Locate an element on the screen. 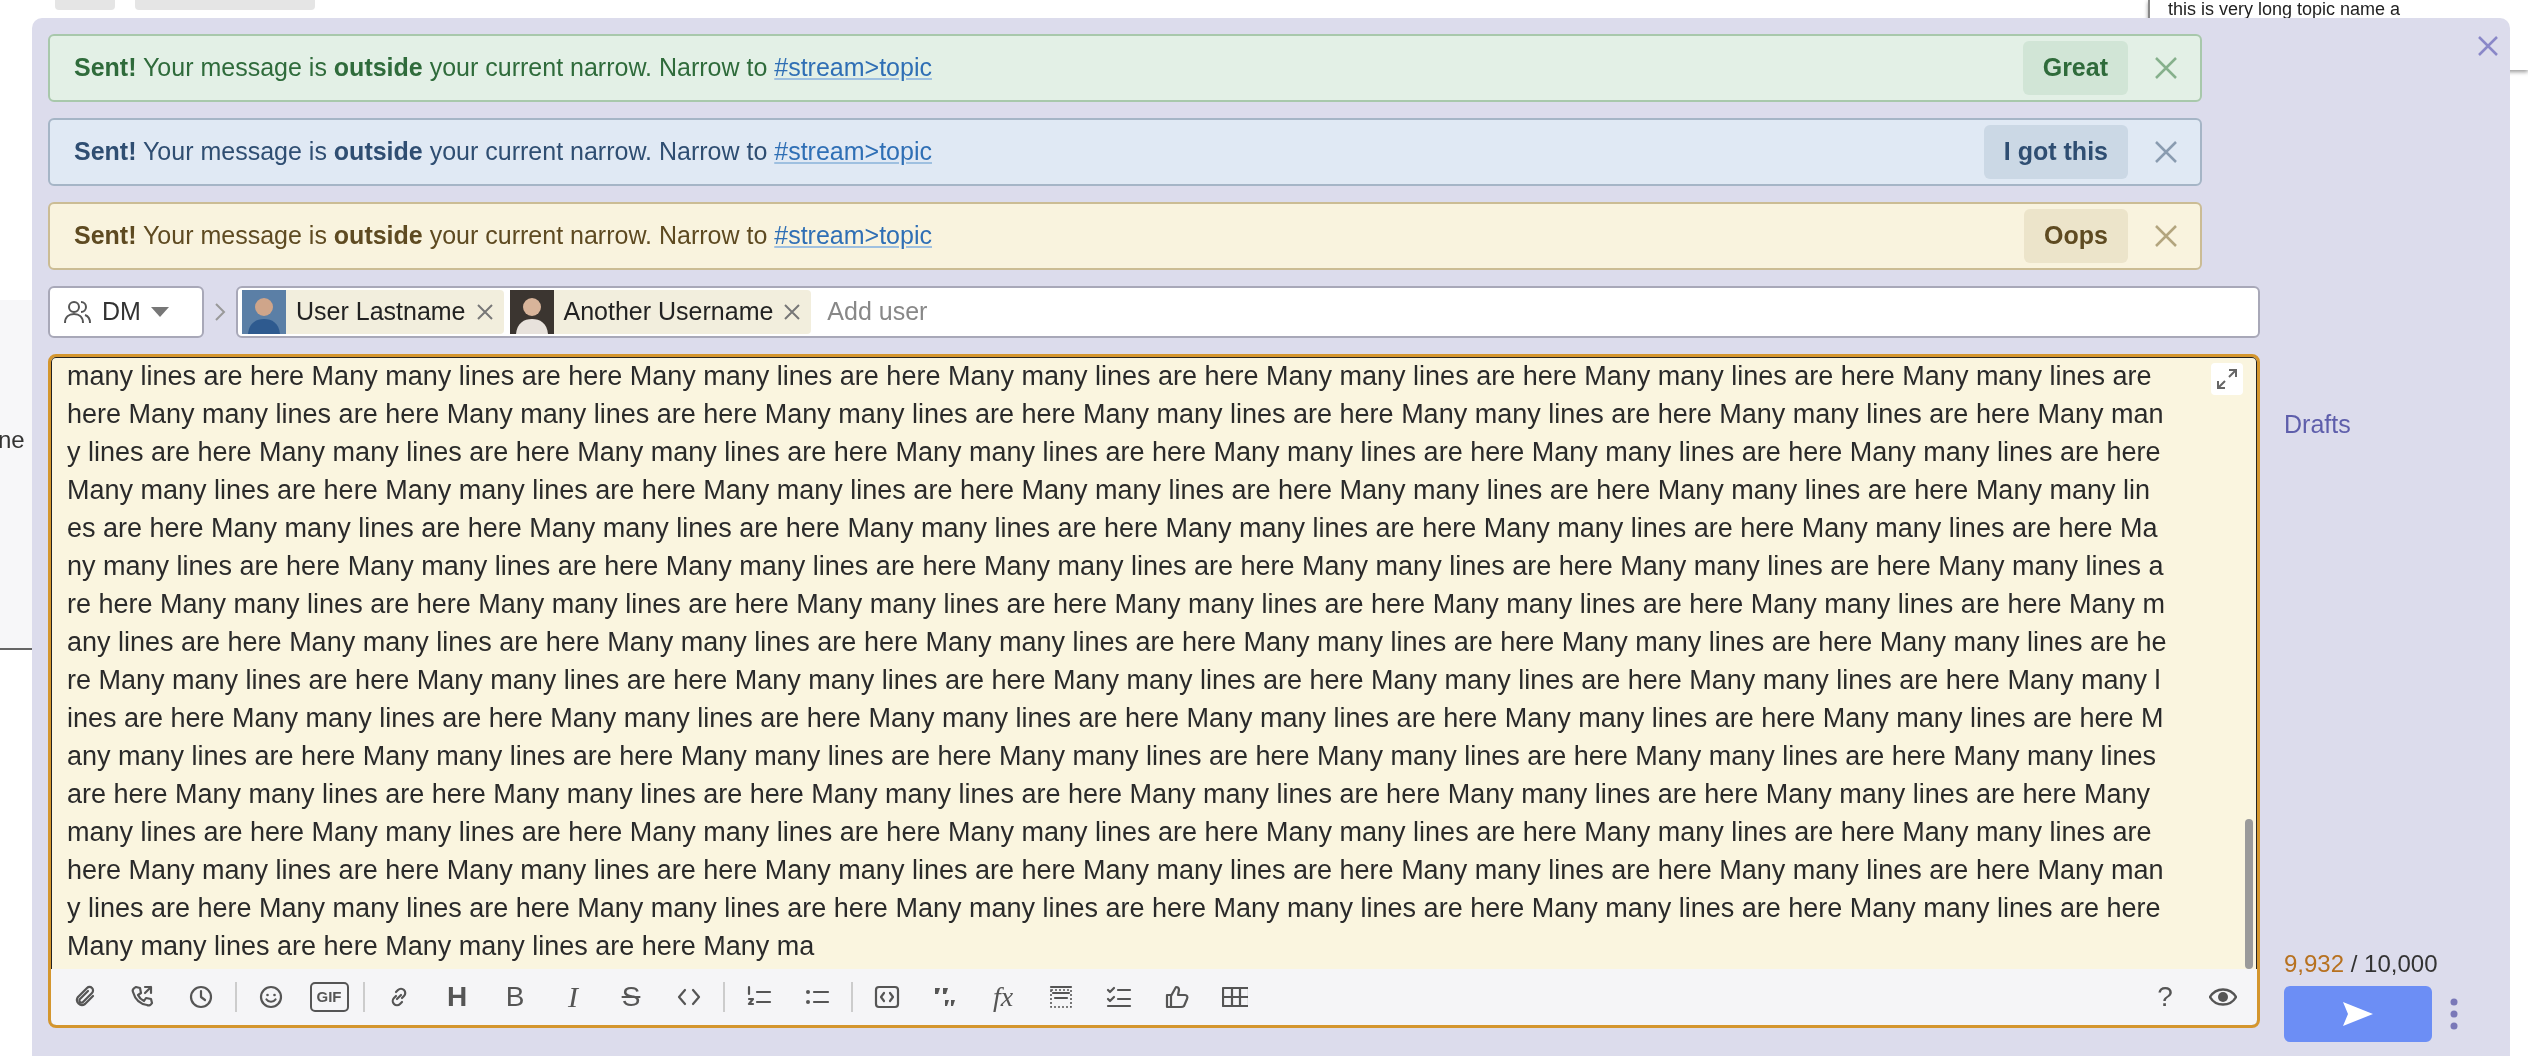 The image size is (2528, 1056). people-icon is located at coordinates (78, 312).